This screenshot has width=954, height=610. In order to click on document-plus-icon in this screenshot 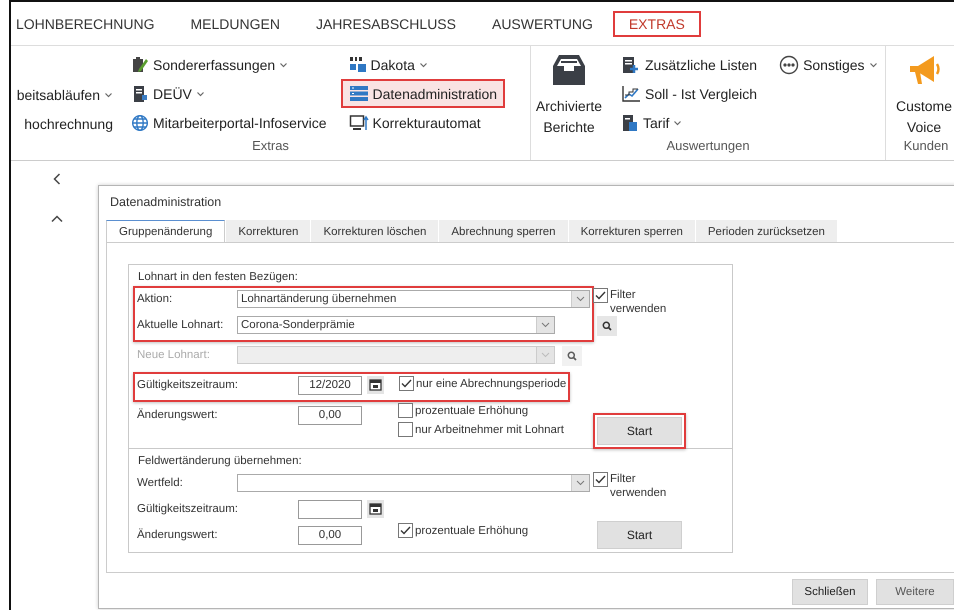, I will do `click(631, 65)`.